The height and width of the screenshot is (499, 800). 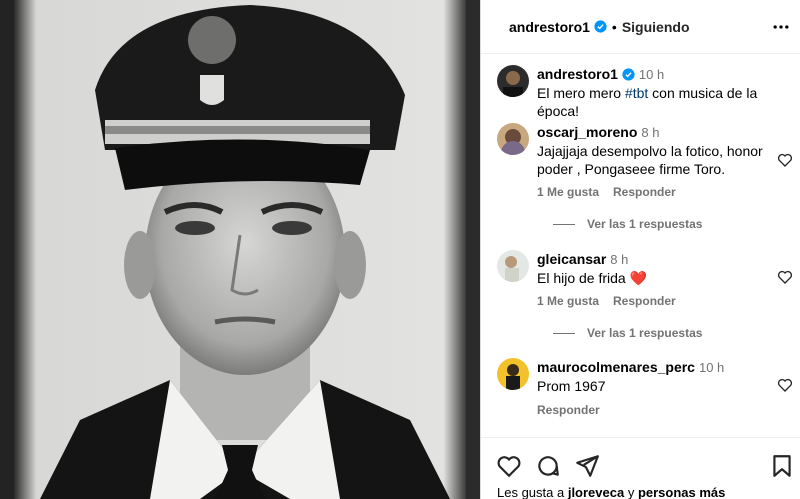 I want to click on likes-user-link: jloreveca, so click(x=596, y=492).